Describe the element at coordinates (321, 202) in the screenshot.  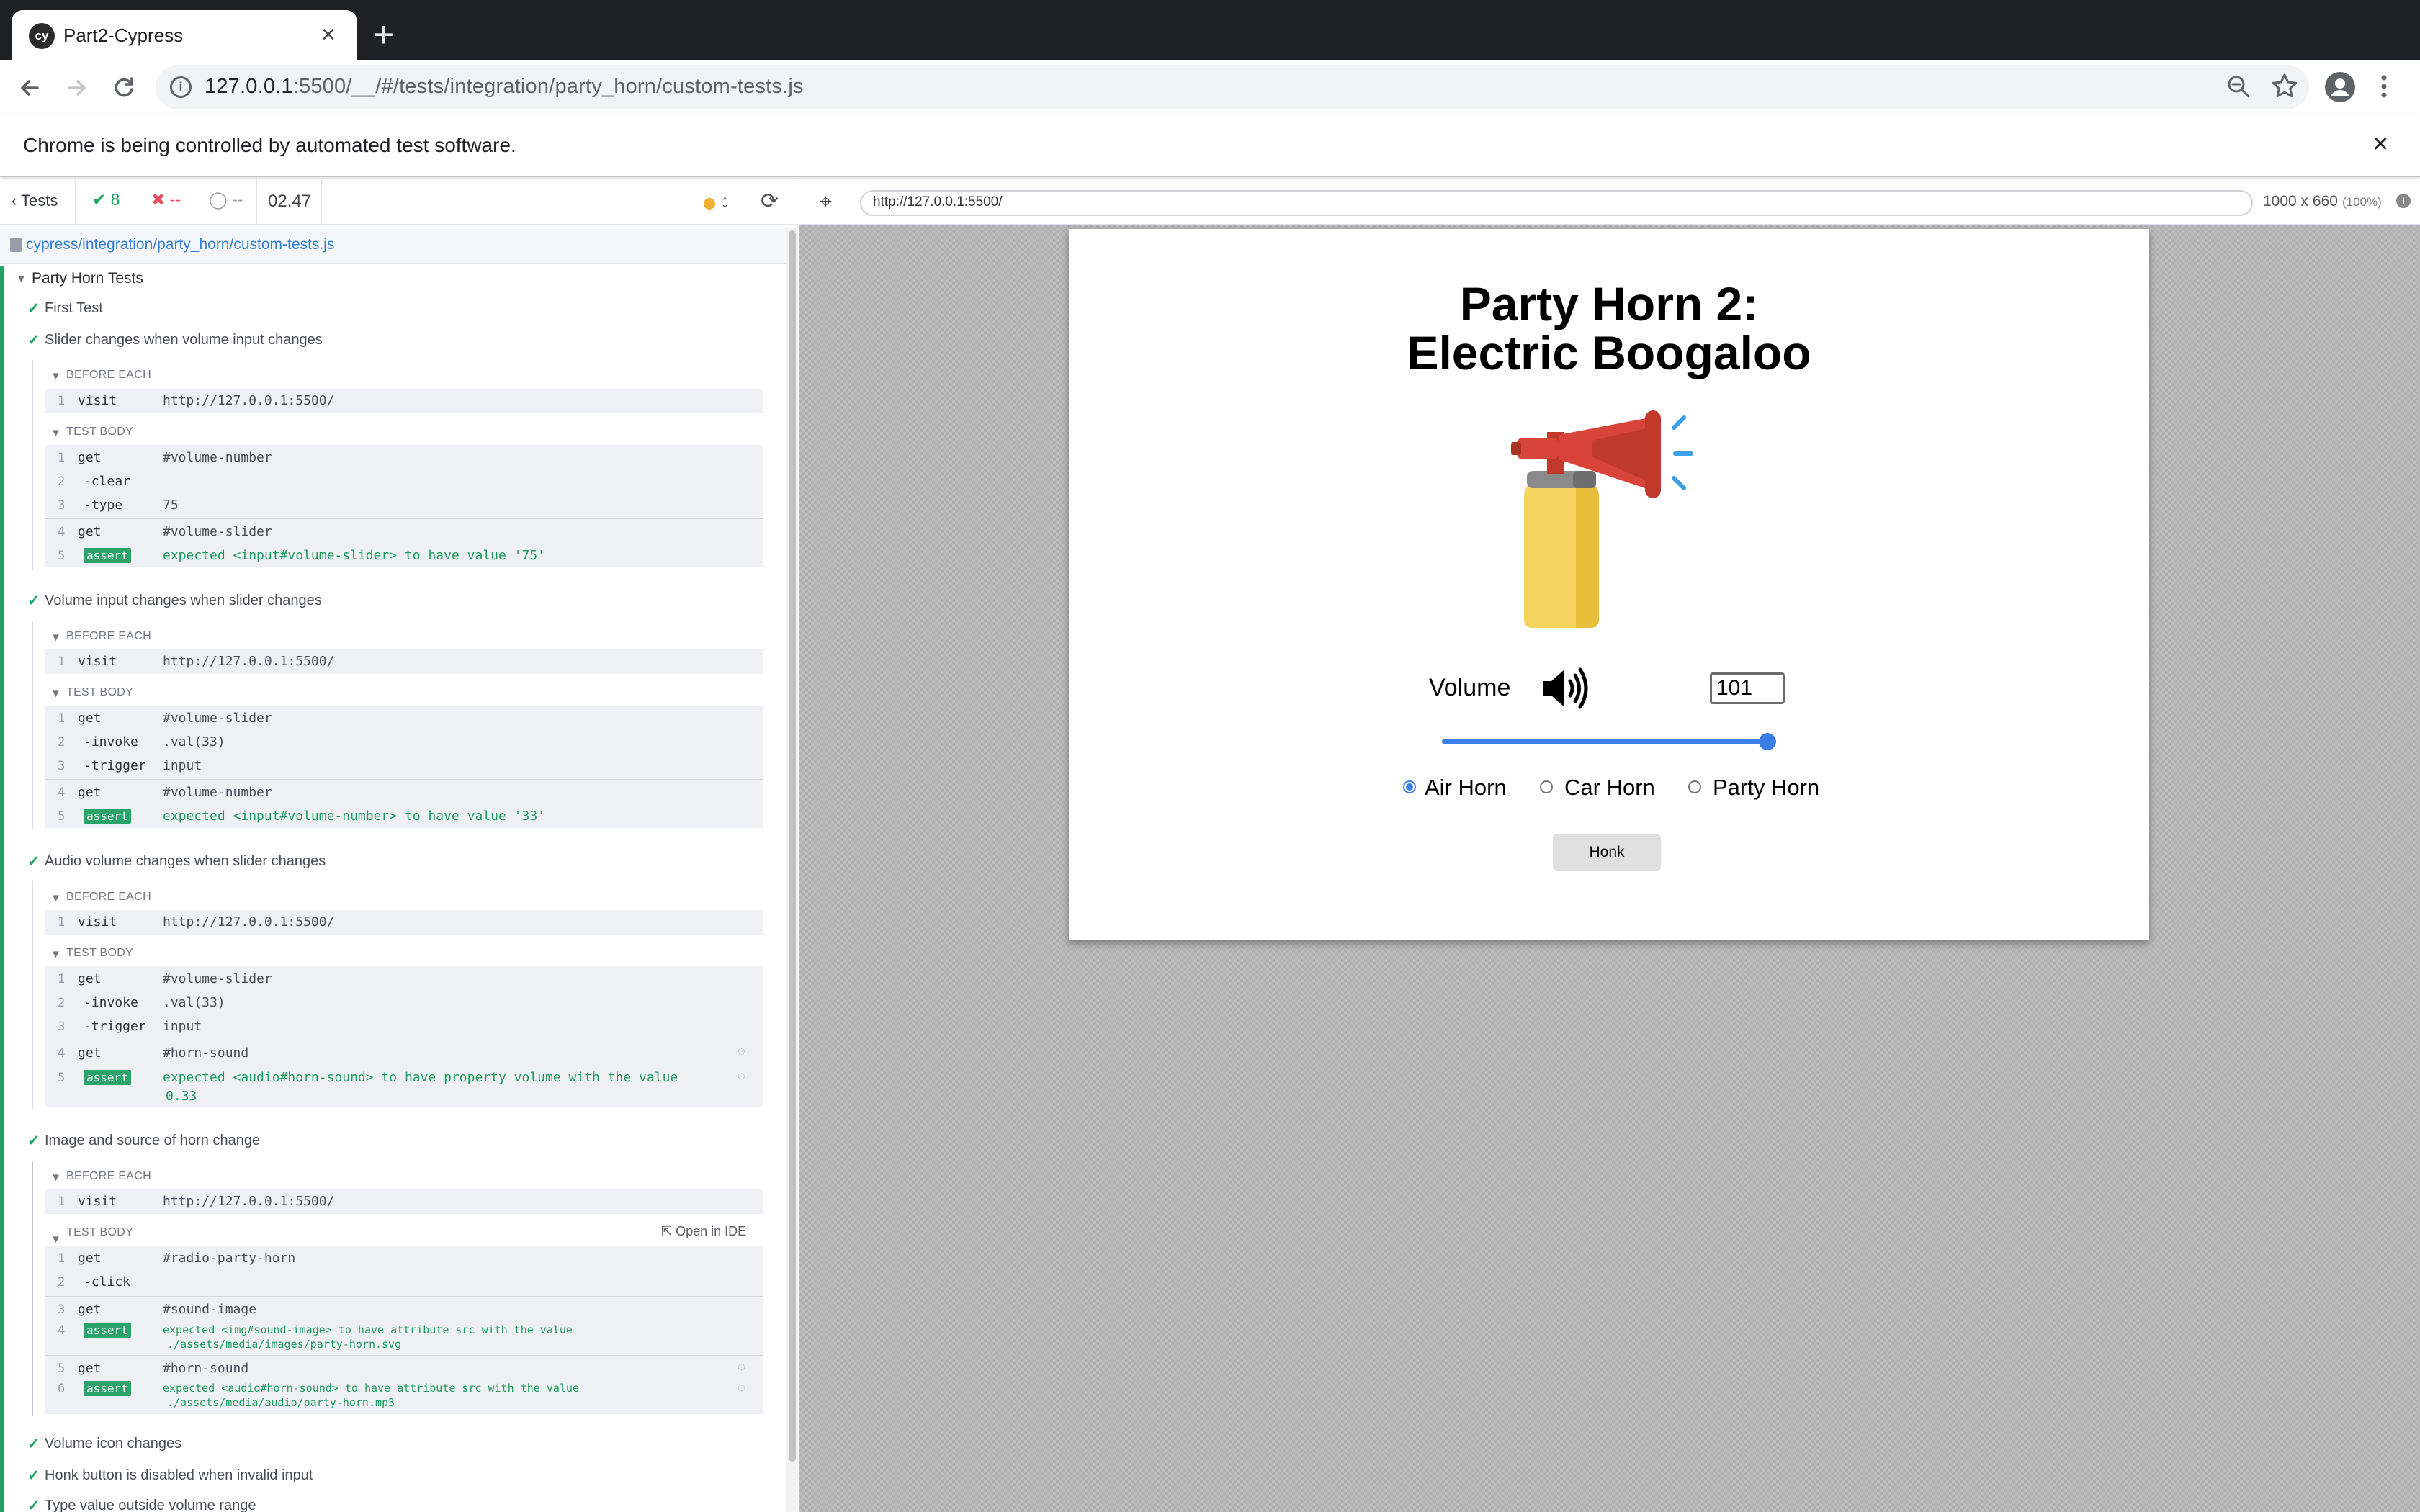
I see `header-divider` at that location.